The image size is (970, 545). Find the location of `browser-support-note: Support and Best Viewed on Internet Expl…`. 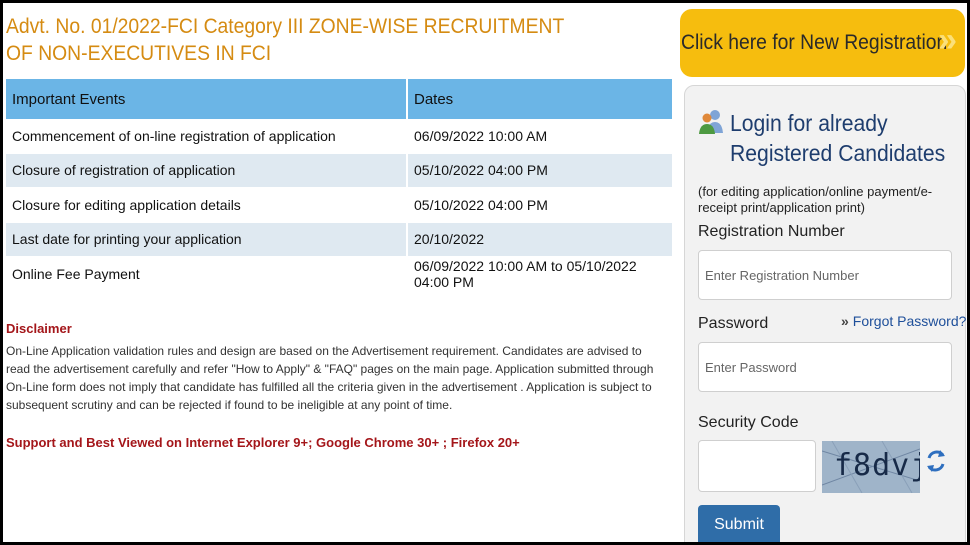

browser-support-note: Support and Best Viewed on Internet Expl… is located at coordinates (263, 442).